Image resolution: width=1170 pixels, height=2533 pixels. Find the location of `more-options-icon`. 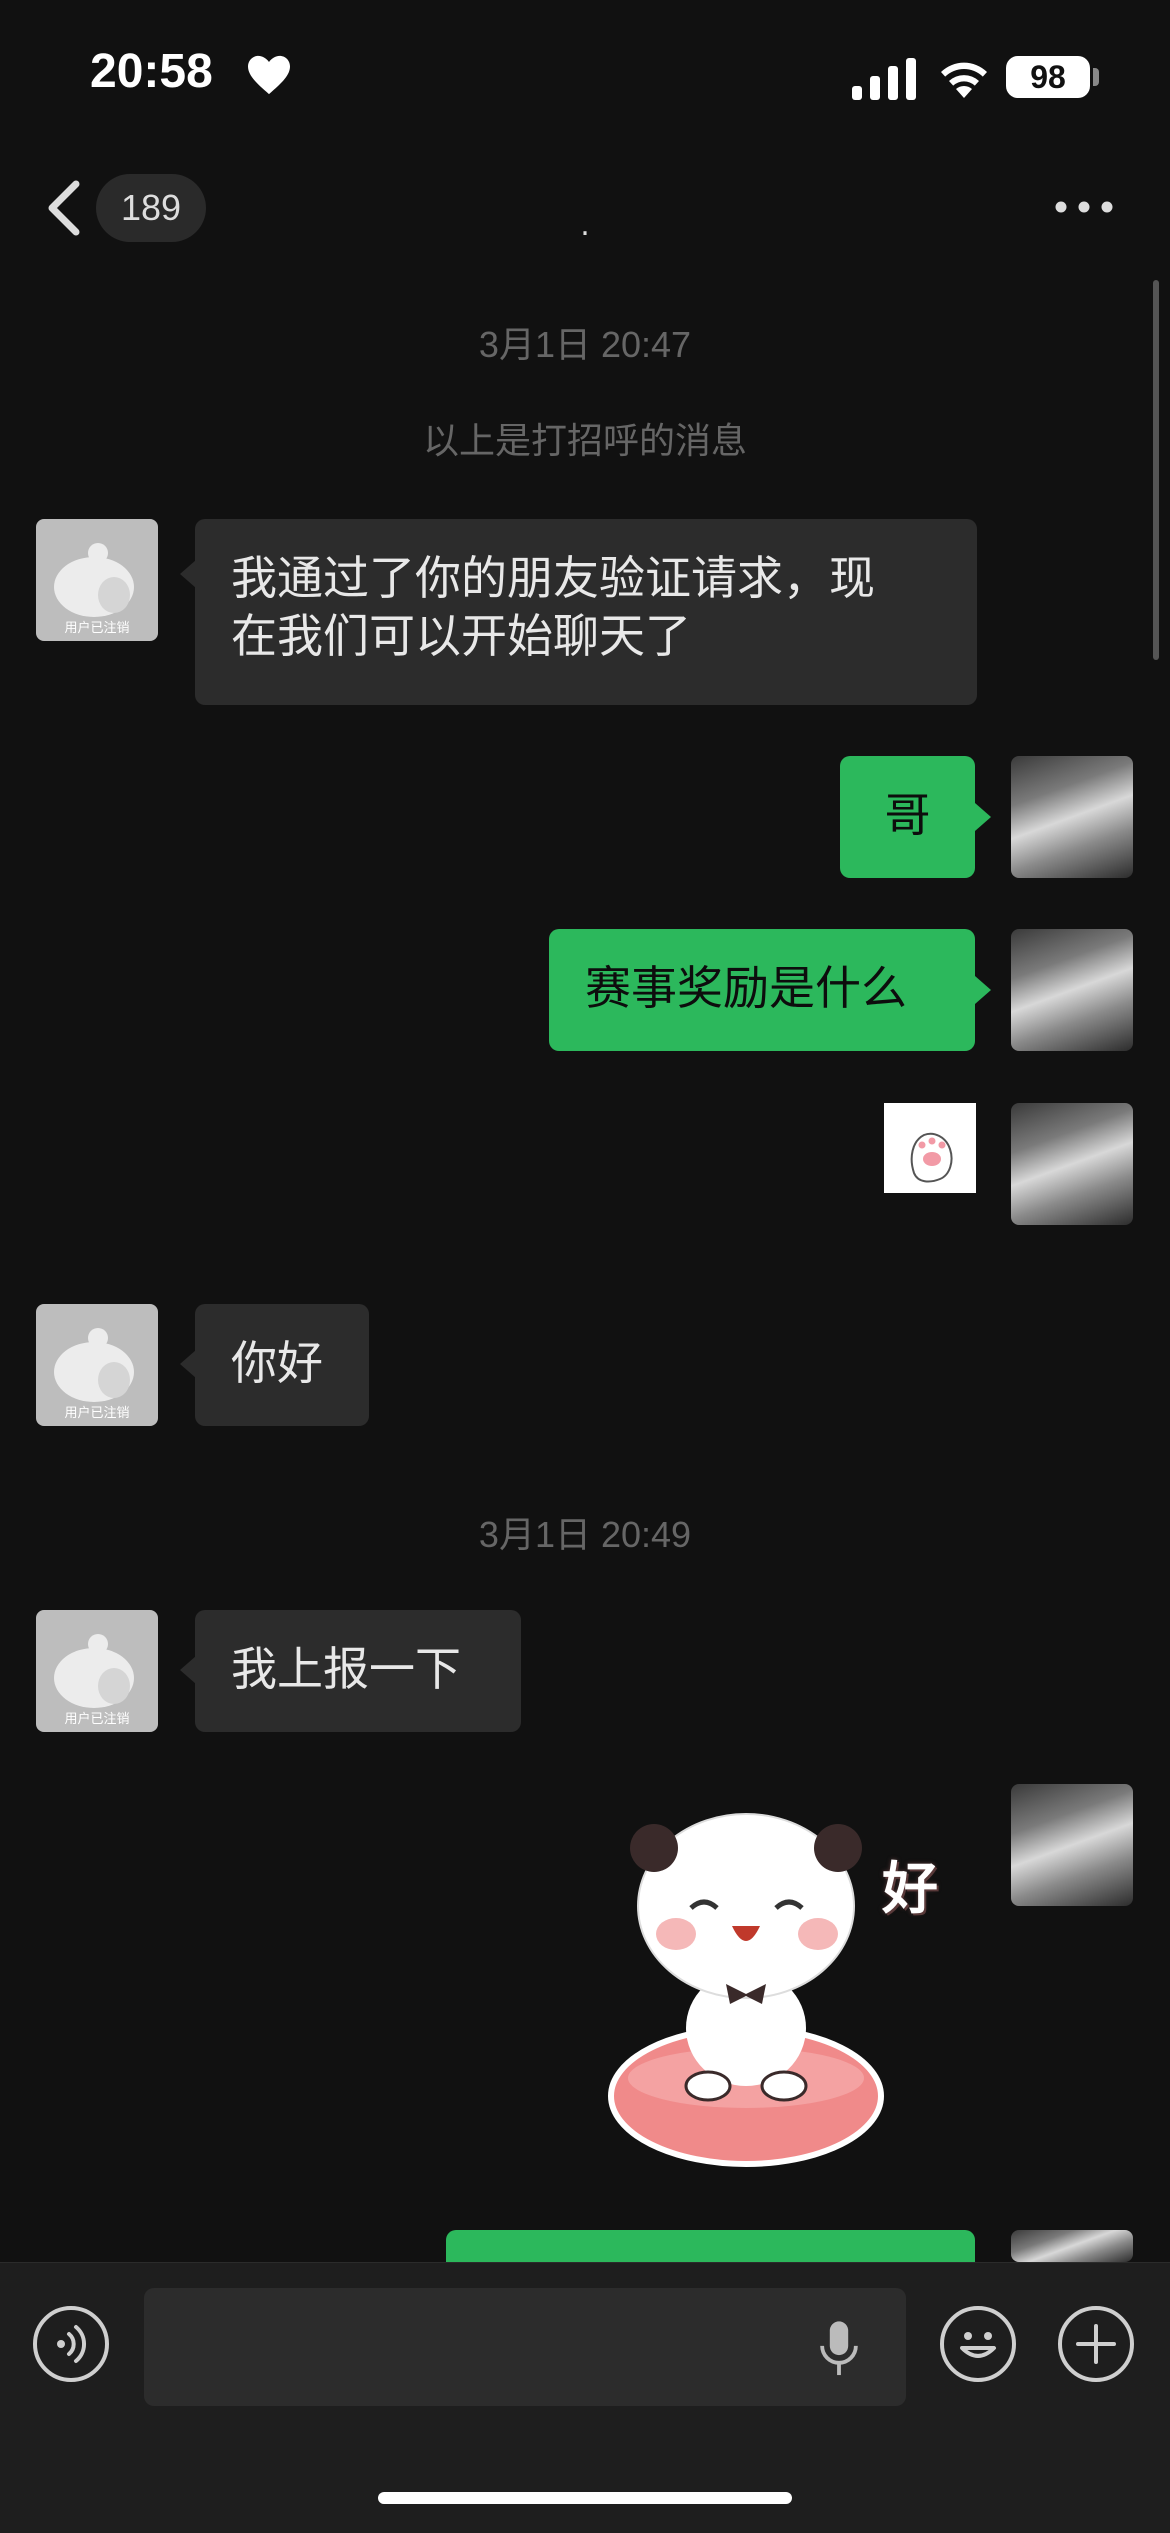

more-options-icon is located at coordinates (1084, 207).